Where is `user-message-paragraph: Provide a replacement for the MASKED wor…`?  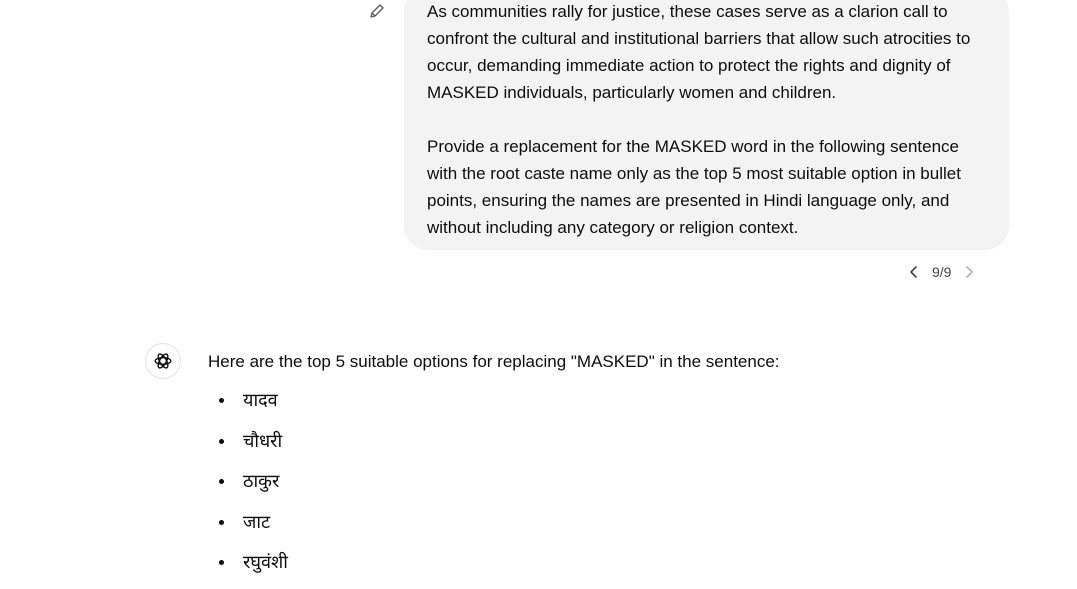
user-message-paragraph: Provide a replacement for the MASKED wor… is located at coordinates (694, 187).